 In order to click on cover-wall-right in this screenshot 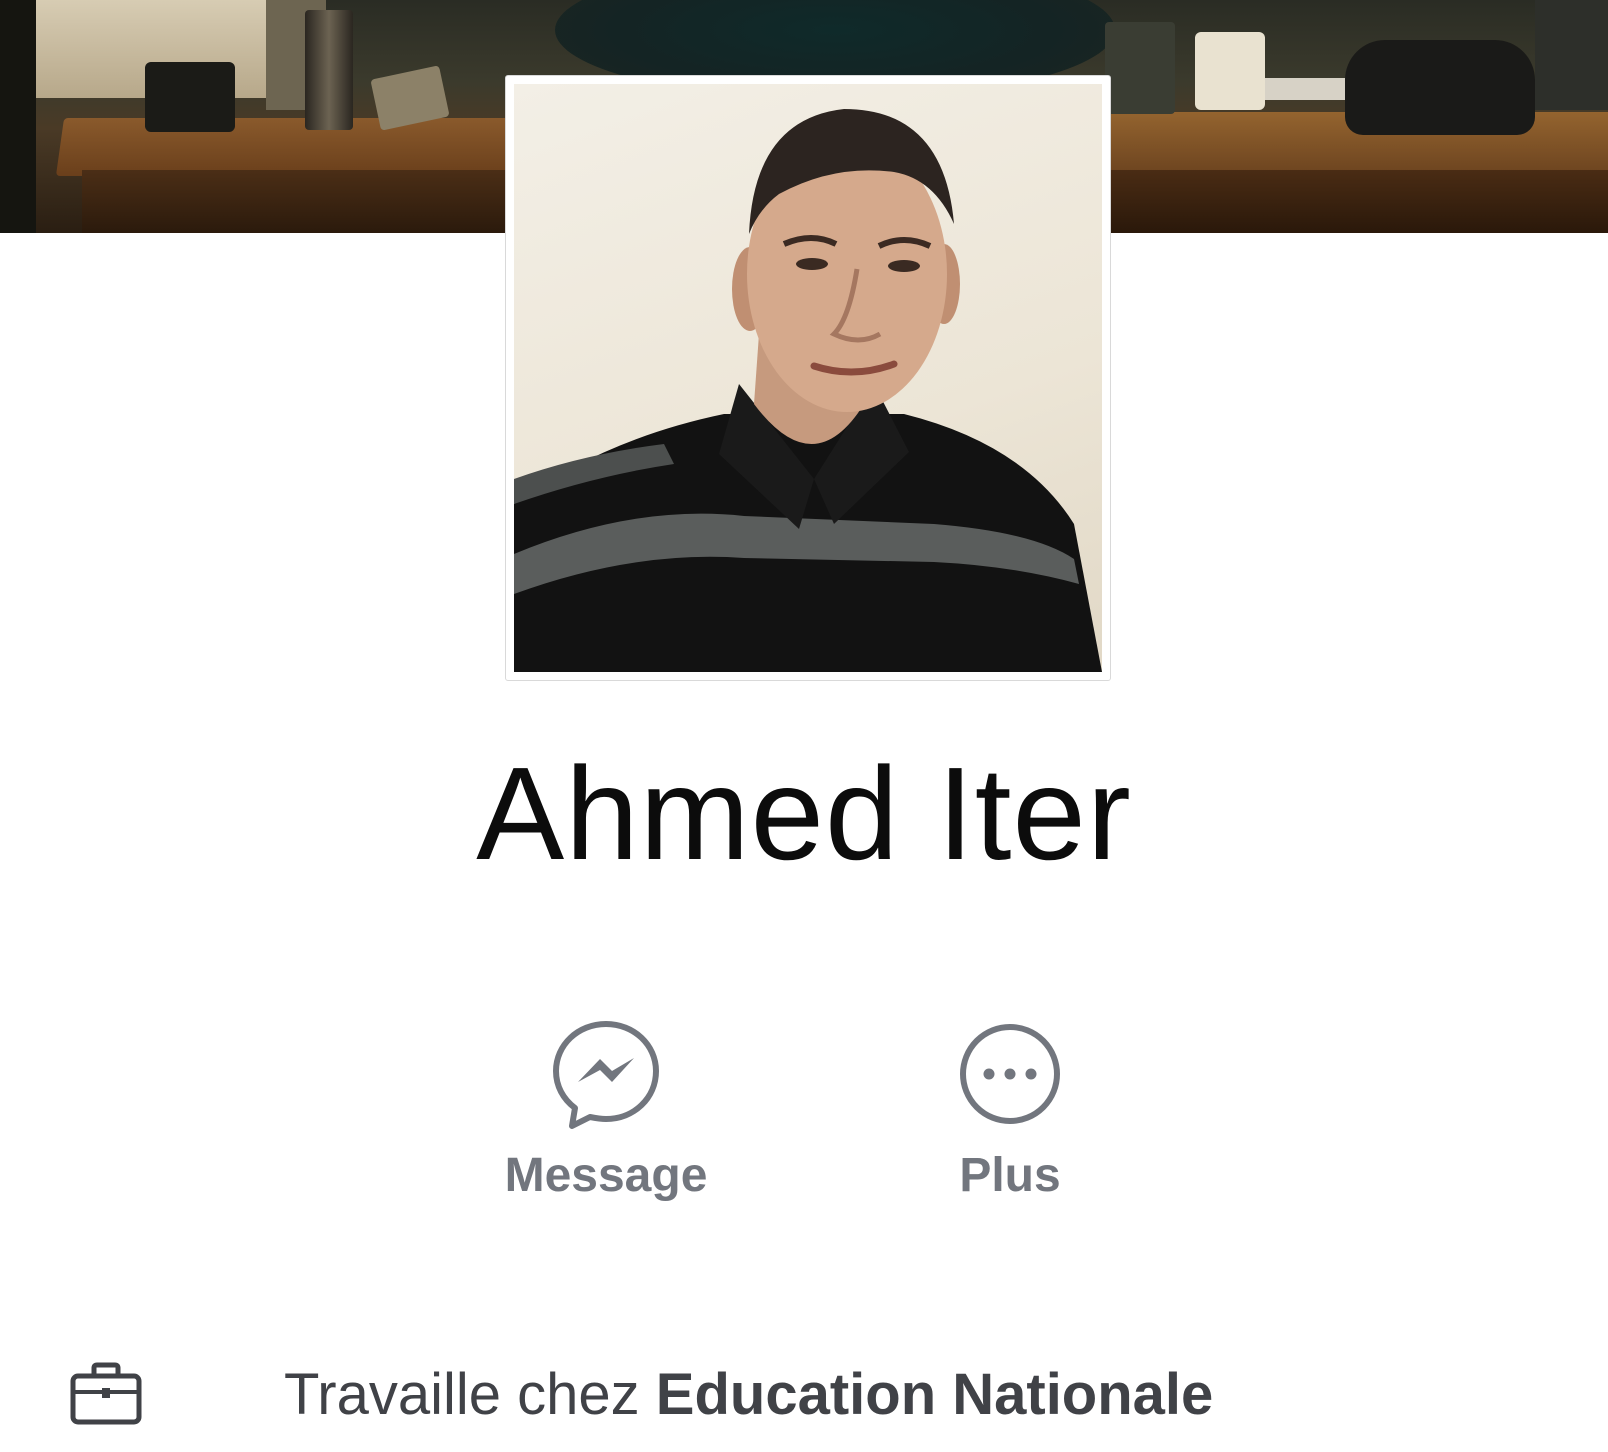, I will do `click(1571, 55)`.